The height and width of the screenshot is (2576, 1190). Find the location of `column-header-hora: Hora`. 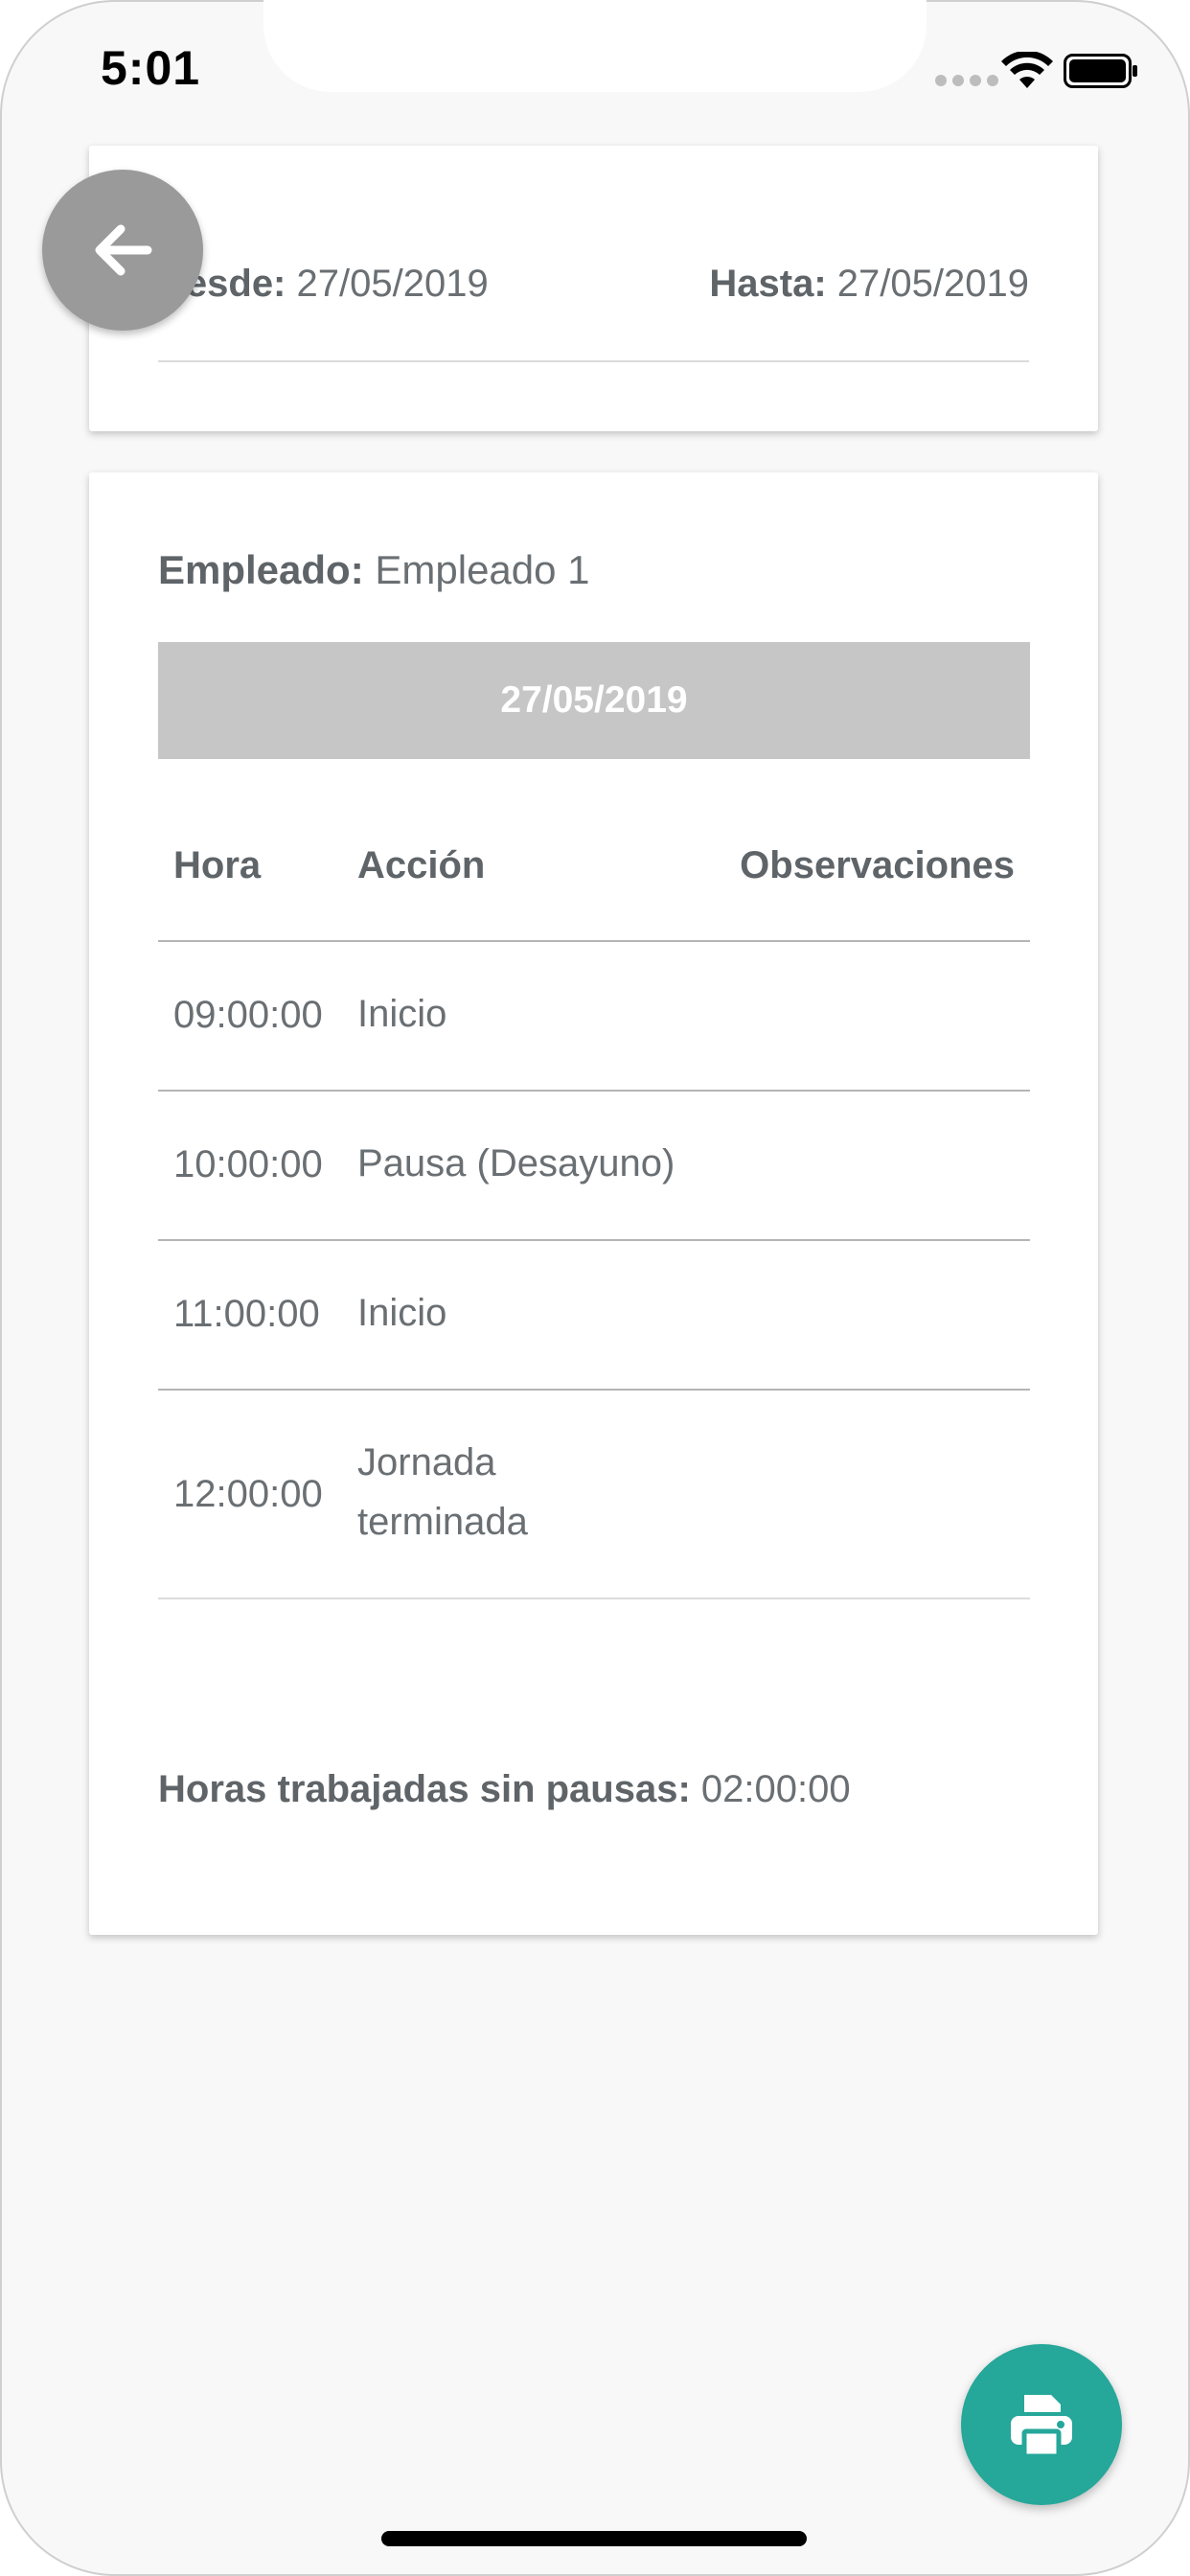

column-header-hora: Hora is located at coordinates (218, 865).